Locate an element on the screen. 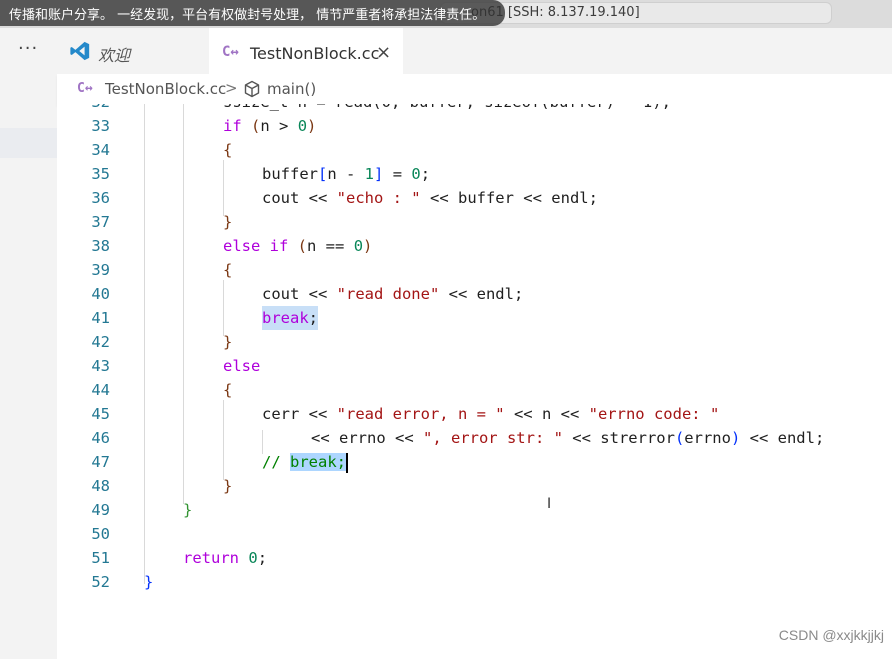 Image resolution: width=892 pixels, height=659 pixels. line-number: 34 is located at coordinates (100, 150).